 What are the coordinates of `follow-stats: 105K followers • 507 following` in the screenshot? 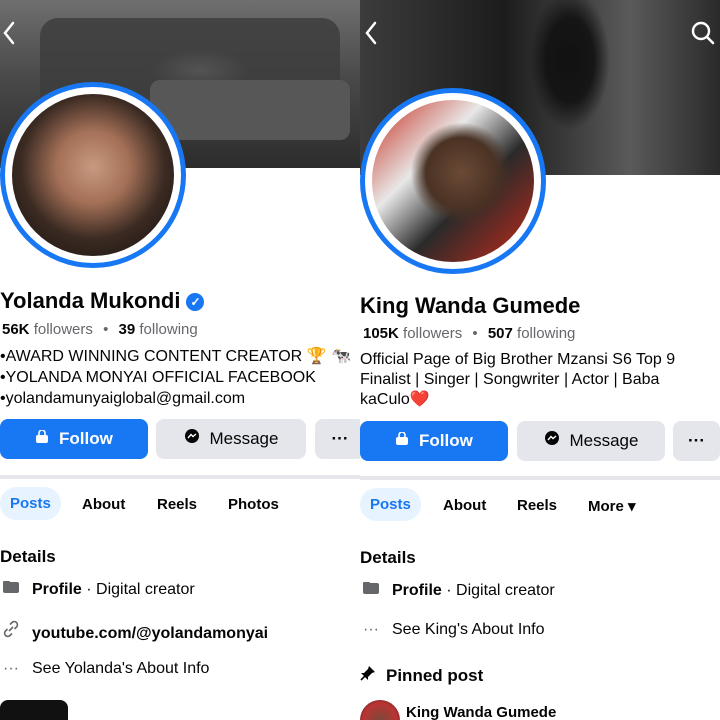 It's located at (469, 333).